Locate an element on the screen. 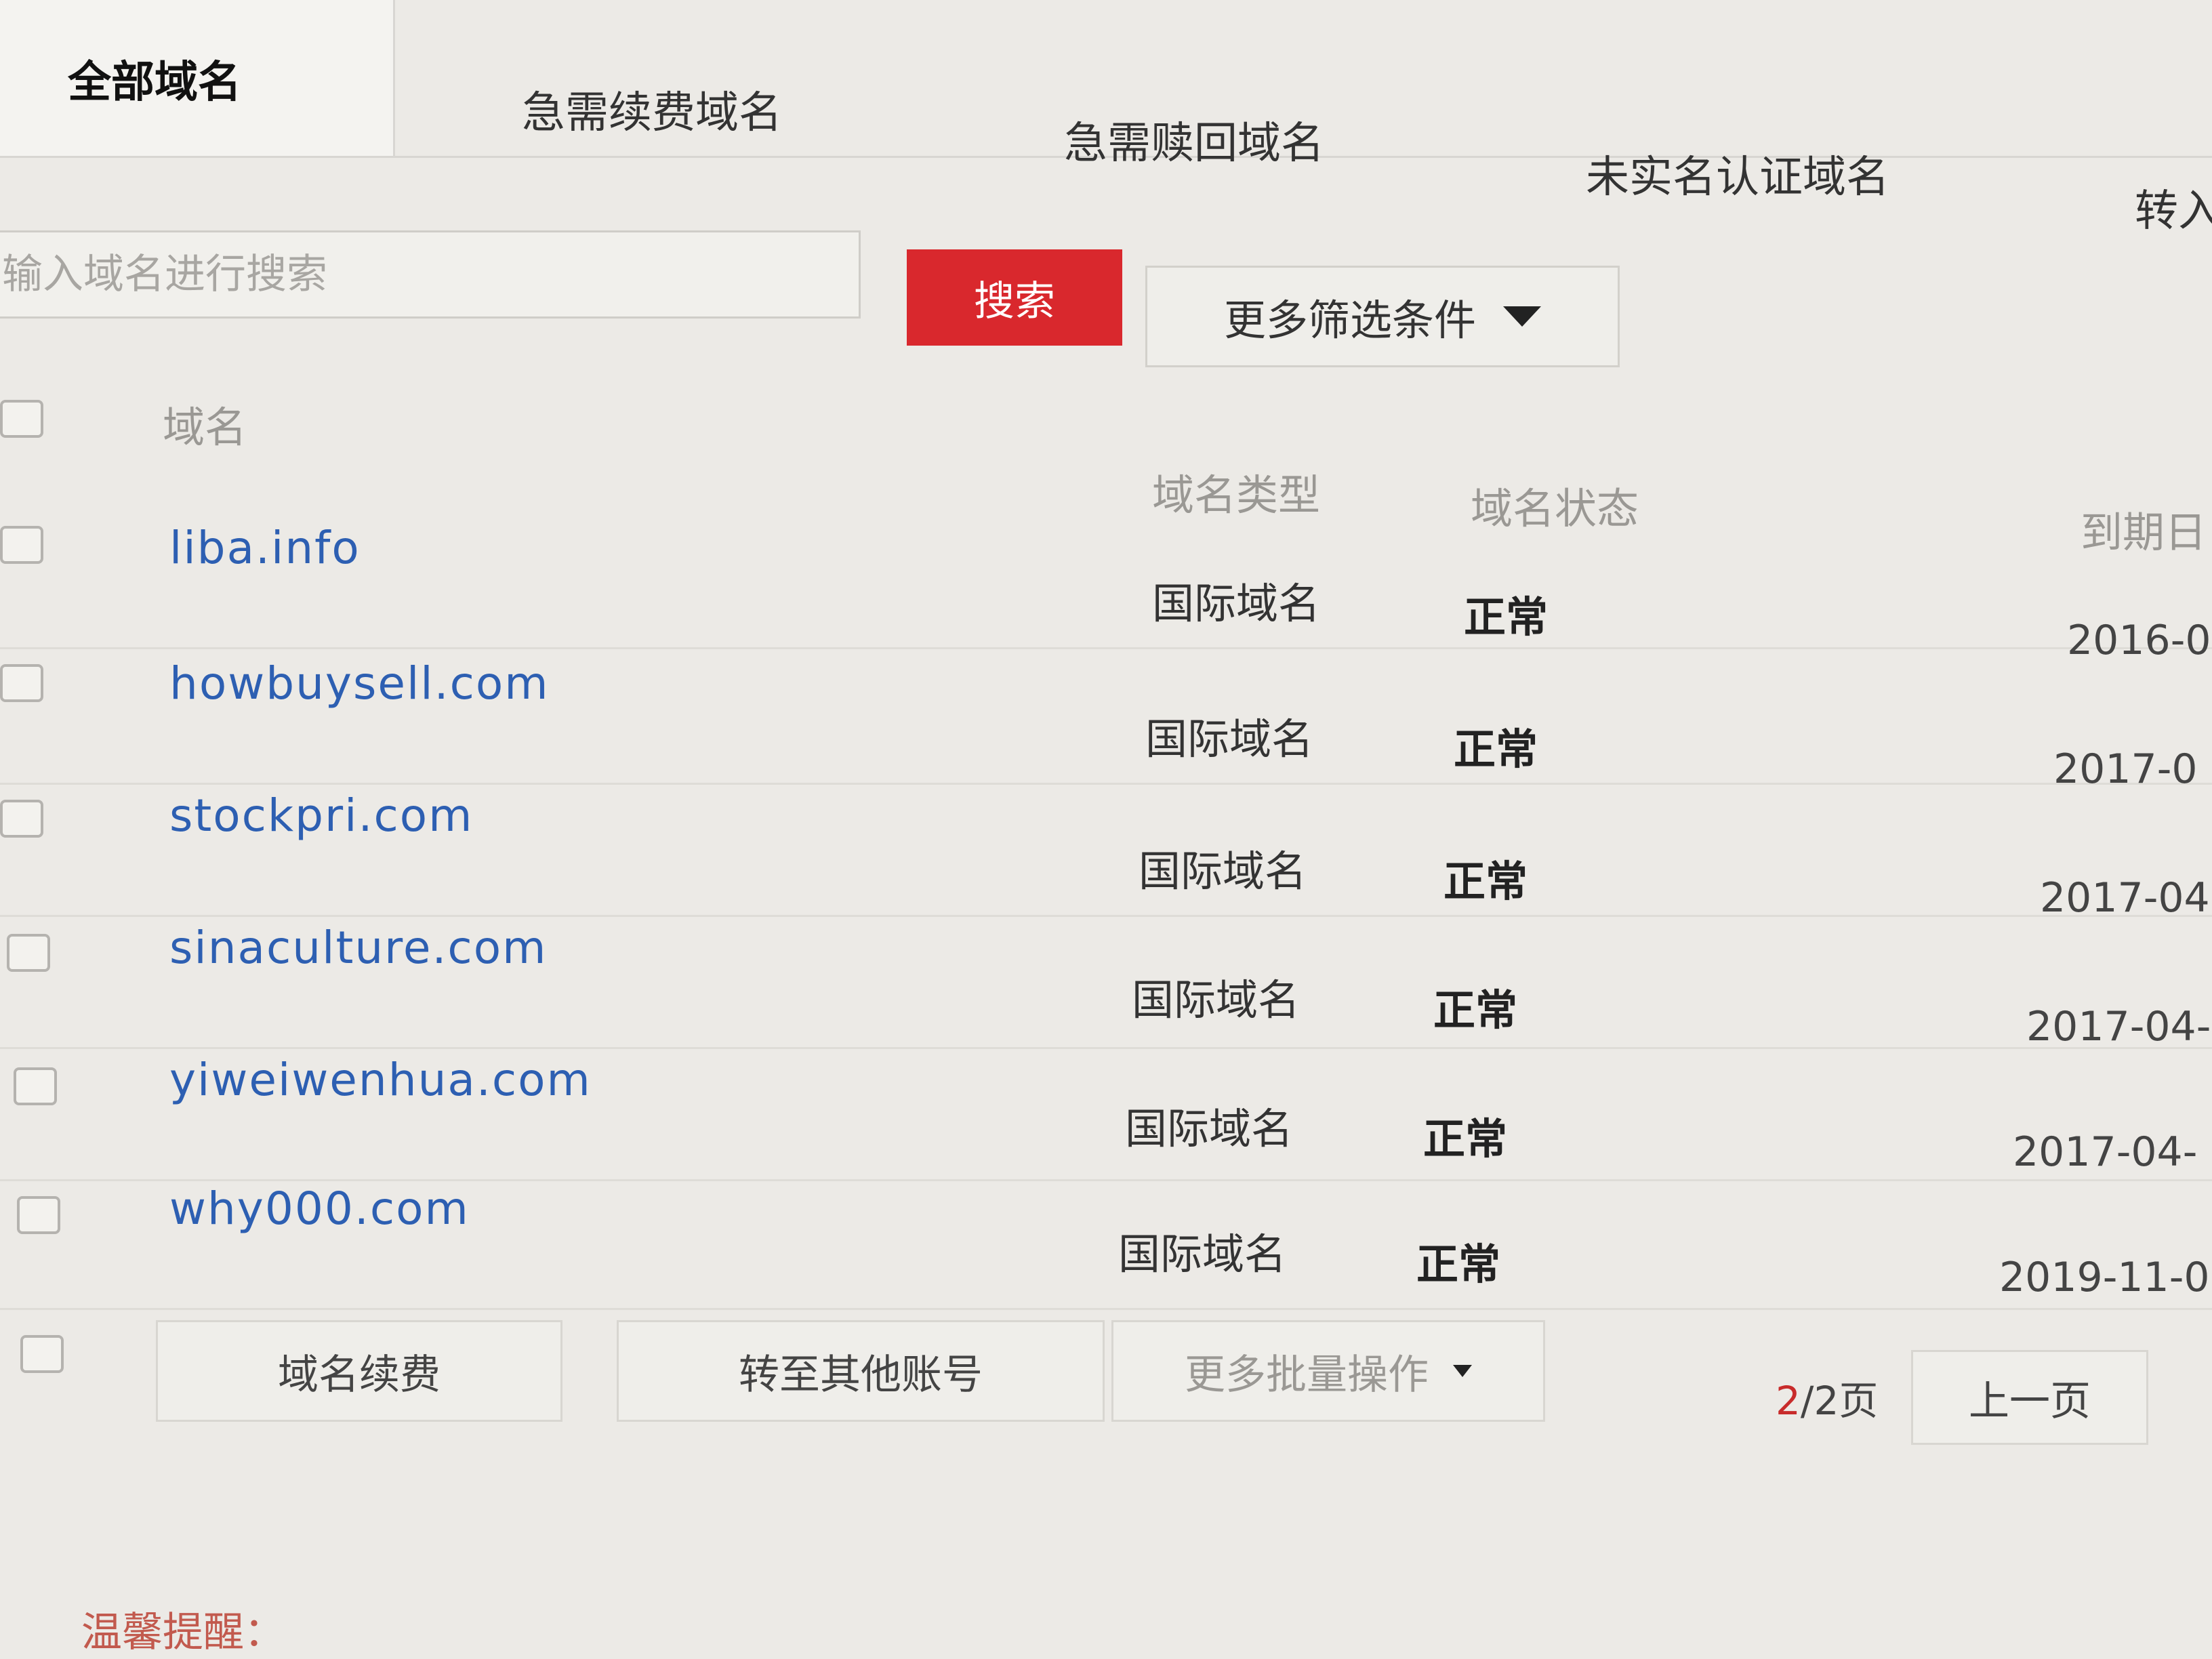 The height and width of the screenshot is (1659, 2212). more-batch-actions-label: 更多批量操作 is located at coordinates (1307, 1375).